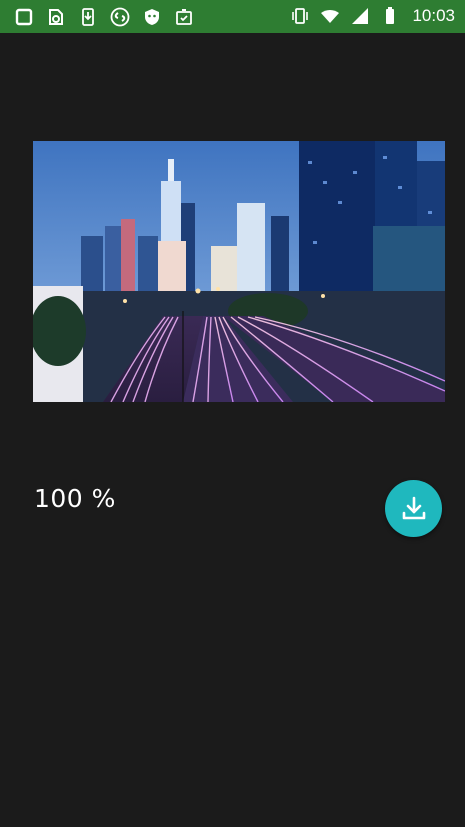  I want to click on wifi-icon, so click(330, 16).